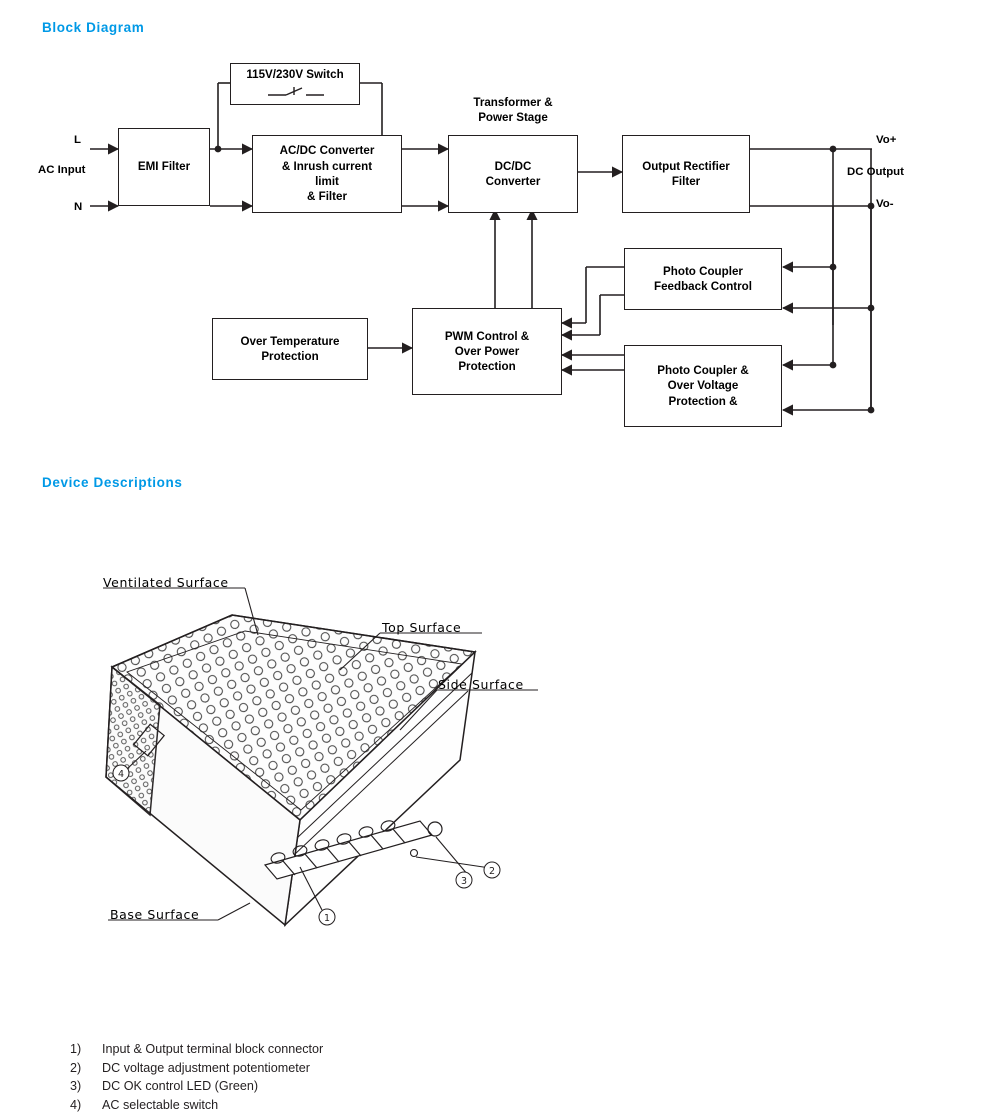 This screenshot has height=1117, width=985. What do you see at coordinates (112, 482) in the screenshot?
I see `device-descriptions-section-title: Device Descriptions` at bounding box center [112, 482].